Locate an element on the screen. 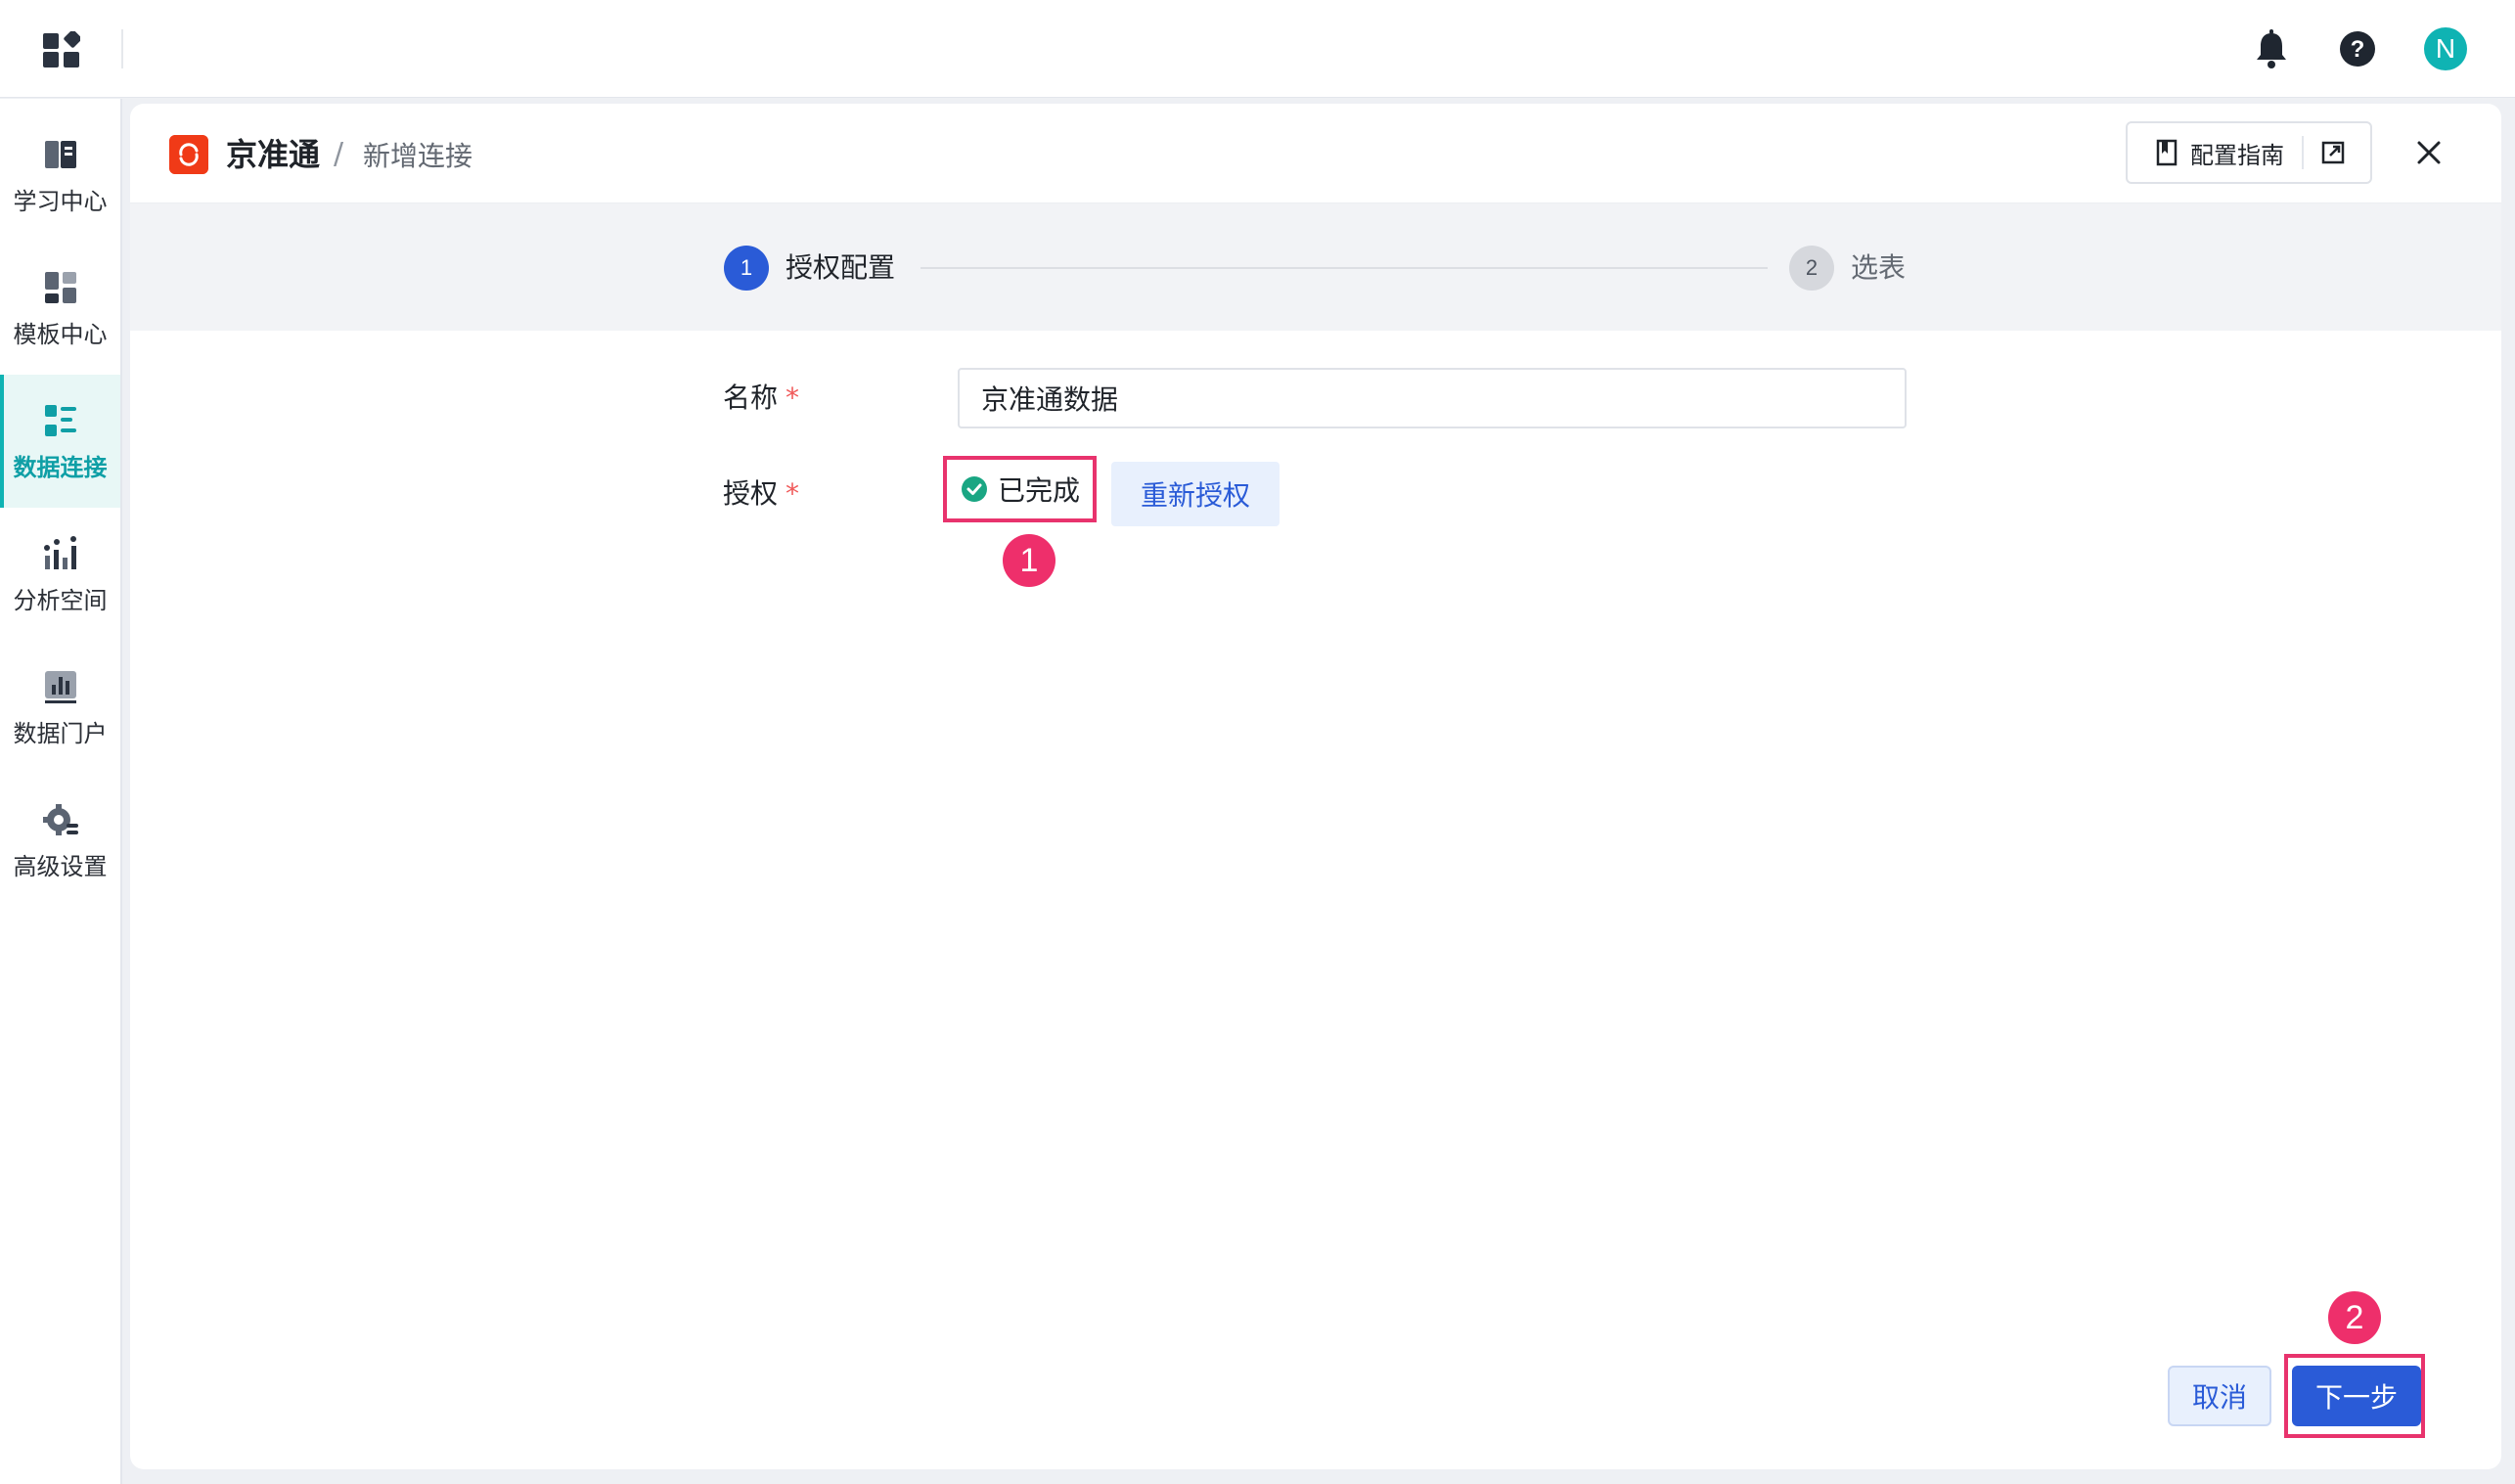 The image size is (2515, 1484). step-1-label: 授权配置 is located at coordinates (841, 267).